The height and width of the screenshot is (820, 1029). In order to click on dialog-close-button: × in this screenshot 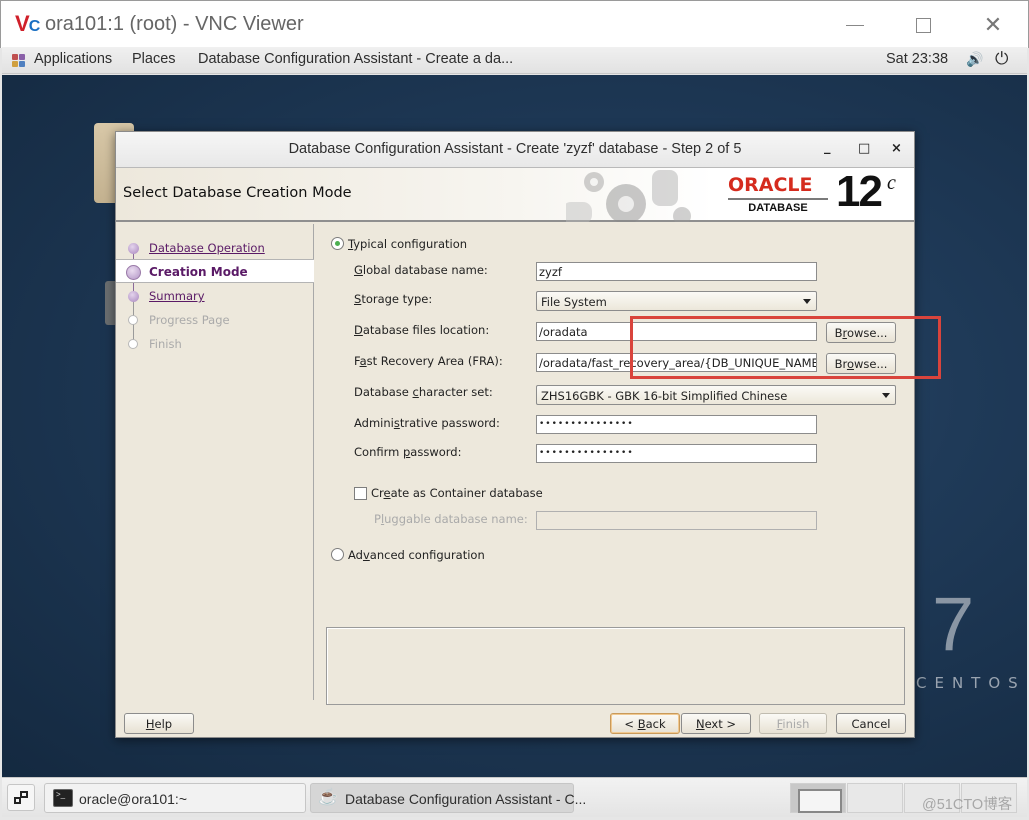, I will do `click(896, 148)`.